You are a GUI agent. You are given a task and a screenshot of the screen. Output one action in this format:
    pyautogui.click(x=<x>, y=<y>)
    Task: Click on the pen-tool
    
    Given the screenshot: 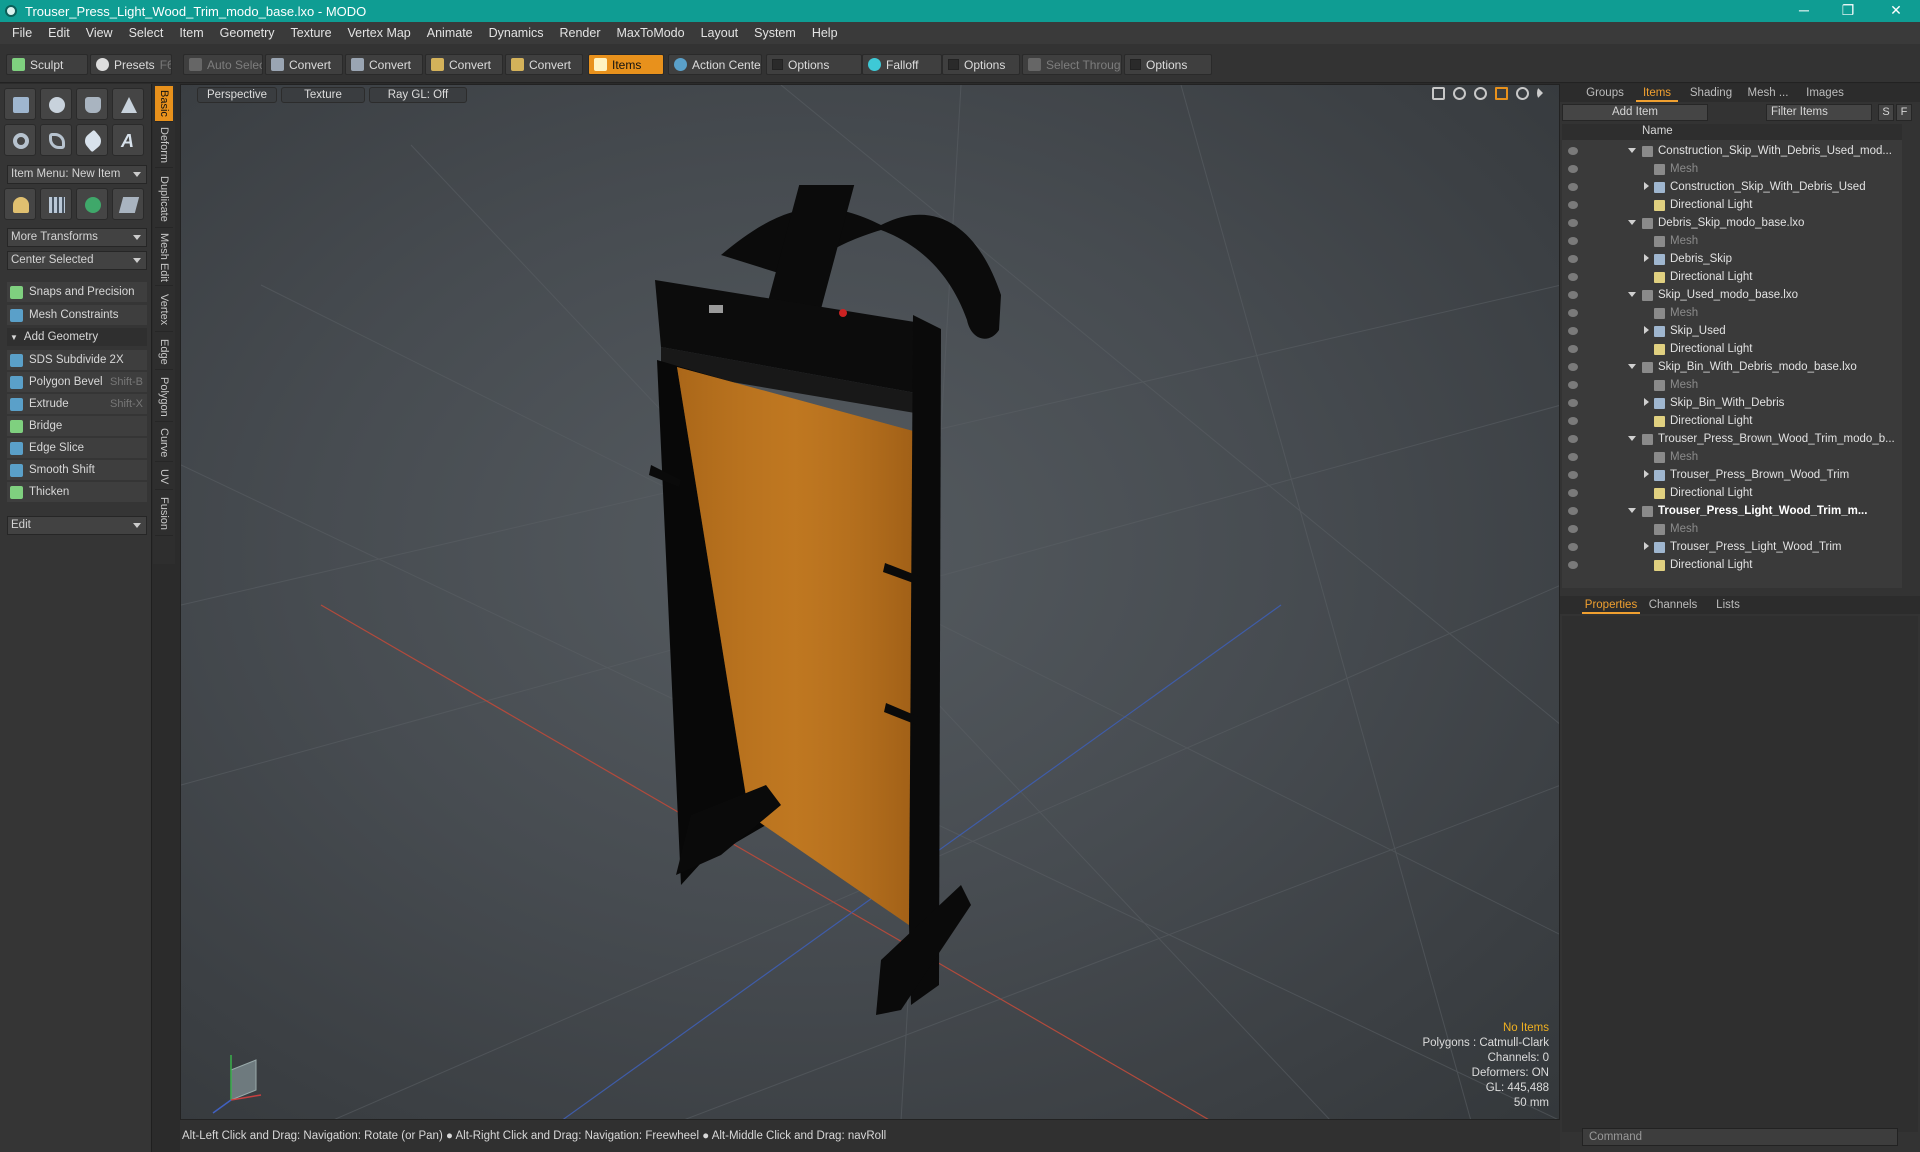 What is the action you would take?
    pyautogui.click(x=92, y=140)
    